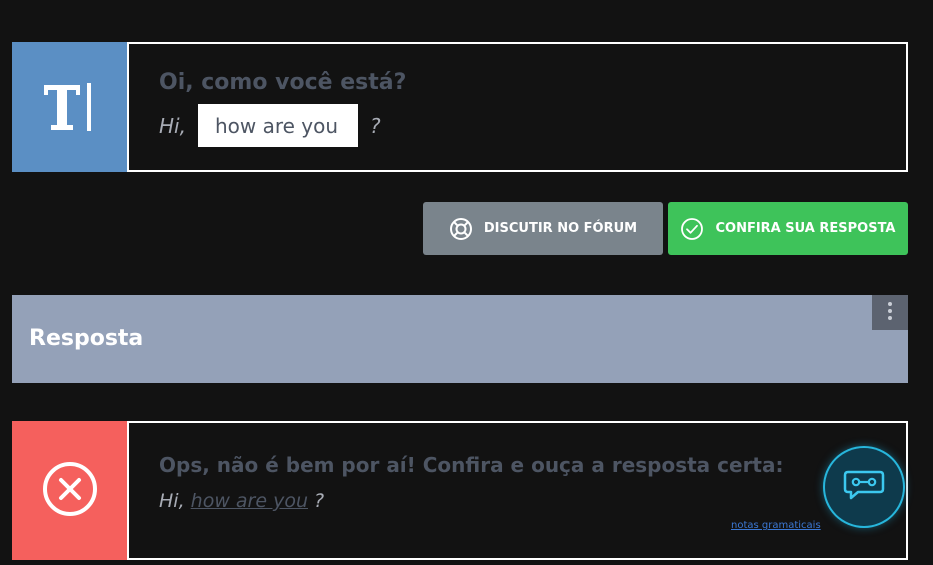  What do you see at coordinates (249, 501) in the screenshot?
I see `correct-answer-audio-link: how are you` at bounding box center [249, 501].